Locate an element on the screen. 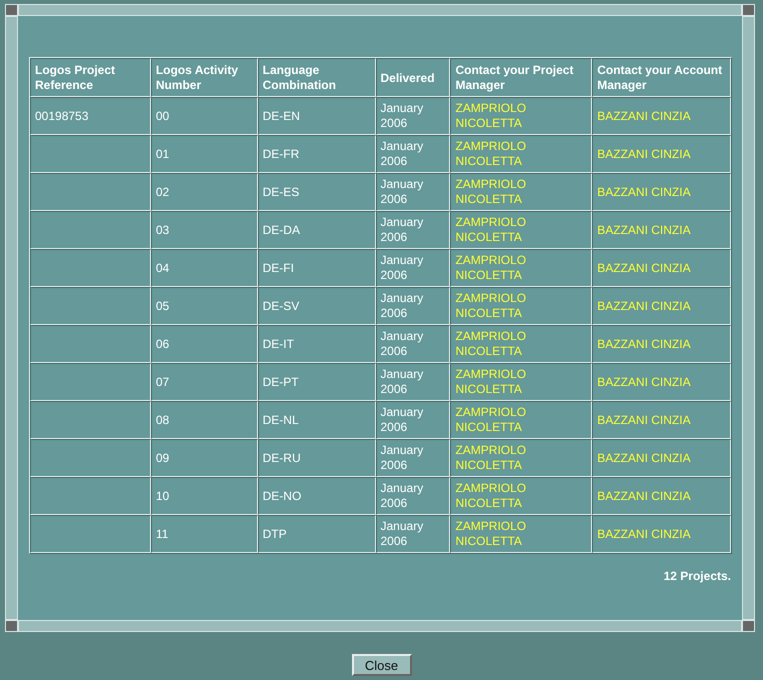 The image size is (763, 680). table-cell: 11 is located at coordinates (204, 534).